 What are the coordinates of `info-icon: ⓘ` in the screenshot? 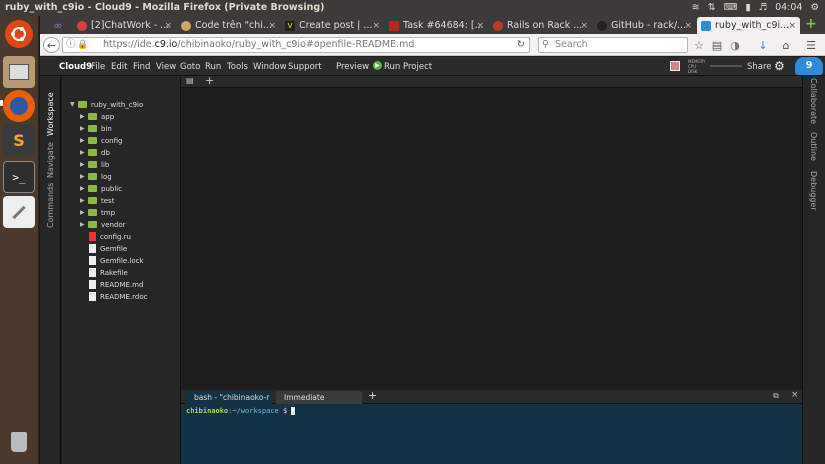 It's located at (71, 45).